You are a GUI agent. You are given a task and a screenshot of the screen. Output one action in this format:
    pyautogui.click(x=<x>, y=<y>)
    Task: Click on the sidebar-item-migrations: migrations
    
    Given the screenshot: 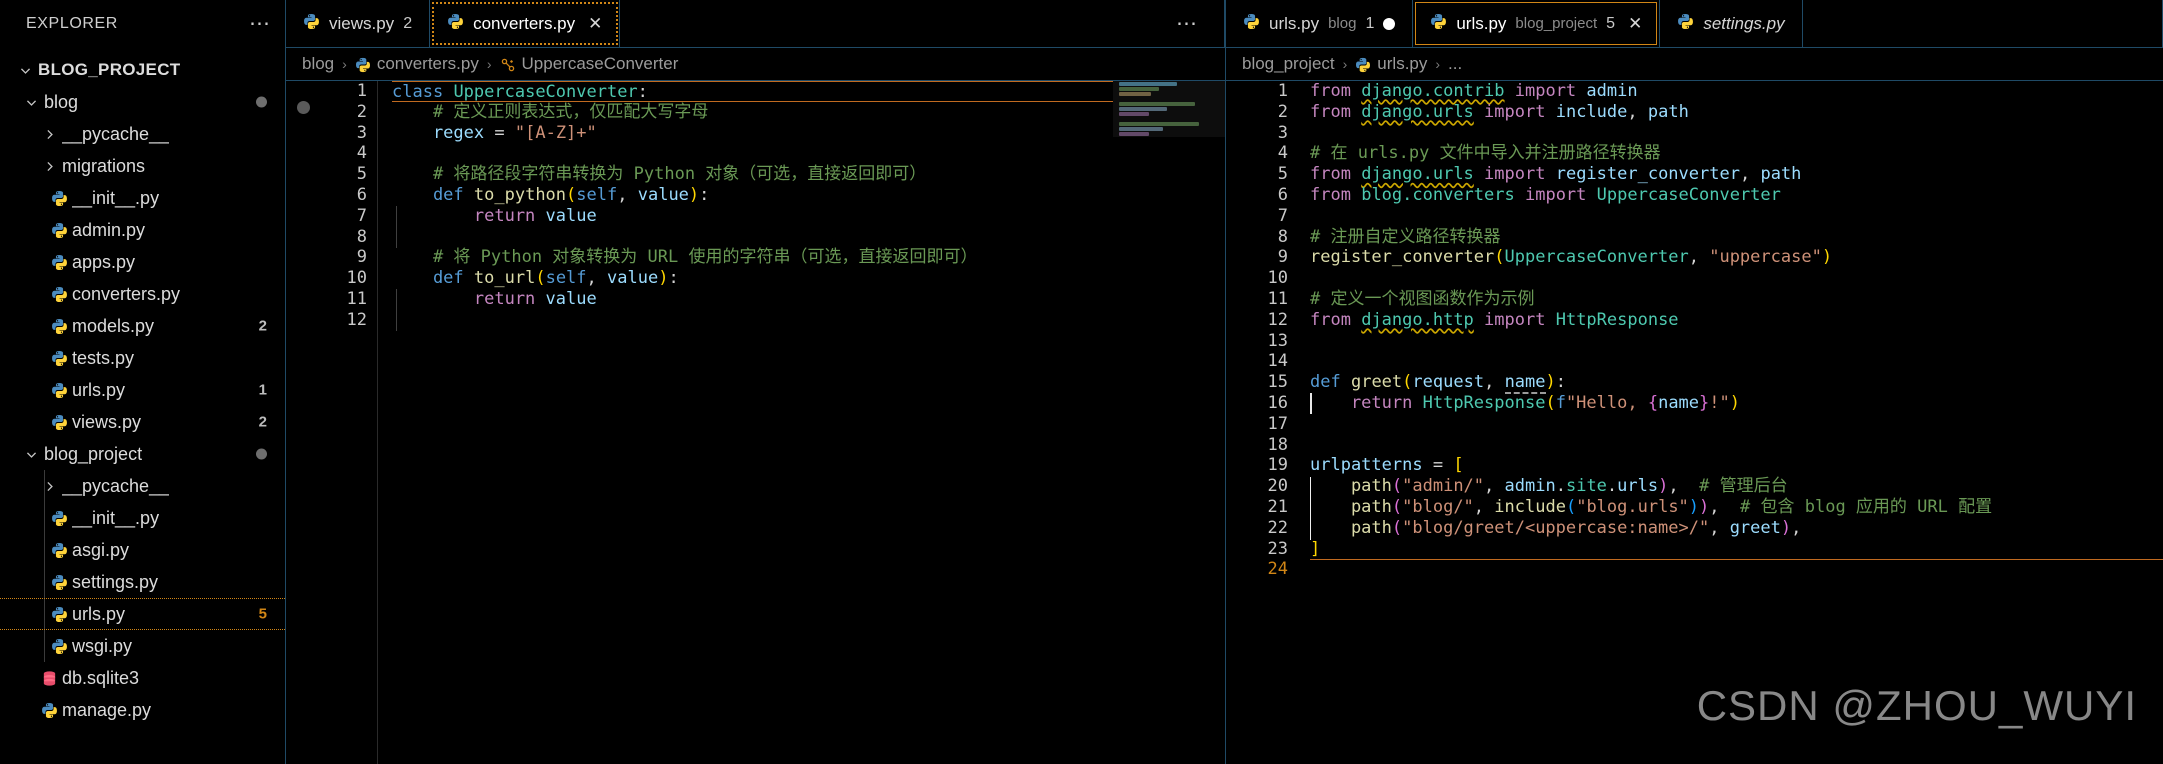 What is the action you would take?
    pyautogui.click(x=142, y=166)
    